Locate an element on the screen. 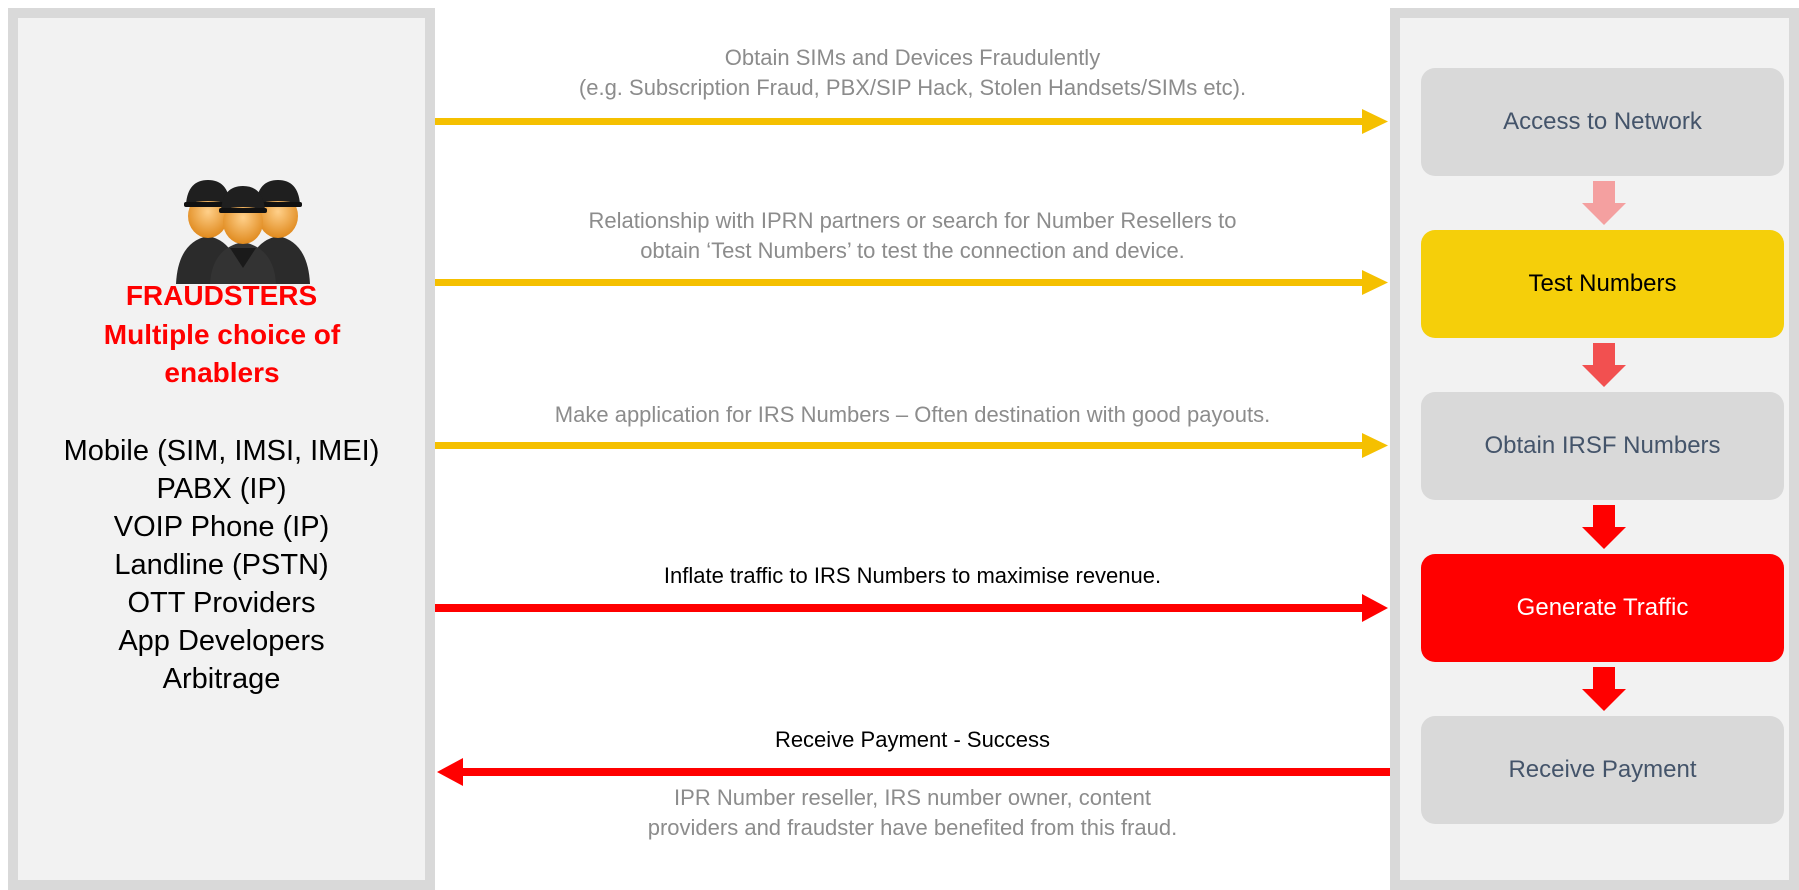 Image resolution: width=1799 pixels, height=890 pixels. arrow-irs-application is located at coordinates (911, 445).